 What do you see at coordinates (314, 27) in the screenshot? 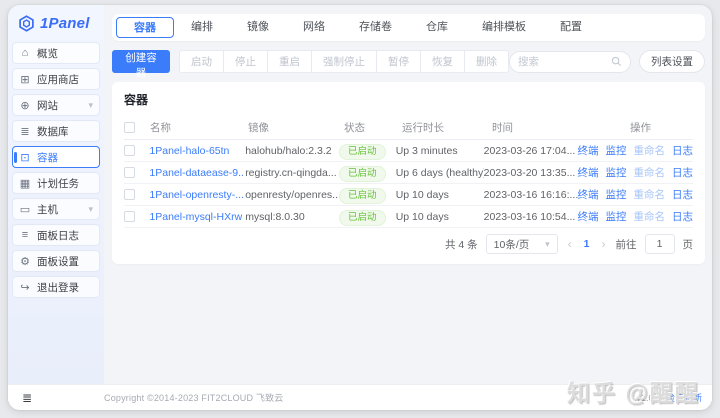
I see `tab-network: 网络` at bounding box center [314, 27].